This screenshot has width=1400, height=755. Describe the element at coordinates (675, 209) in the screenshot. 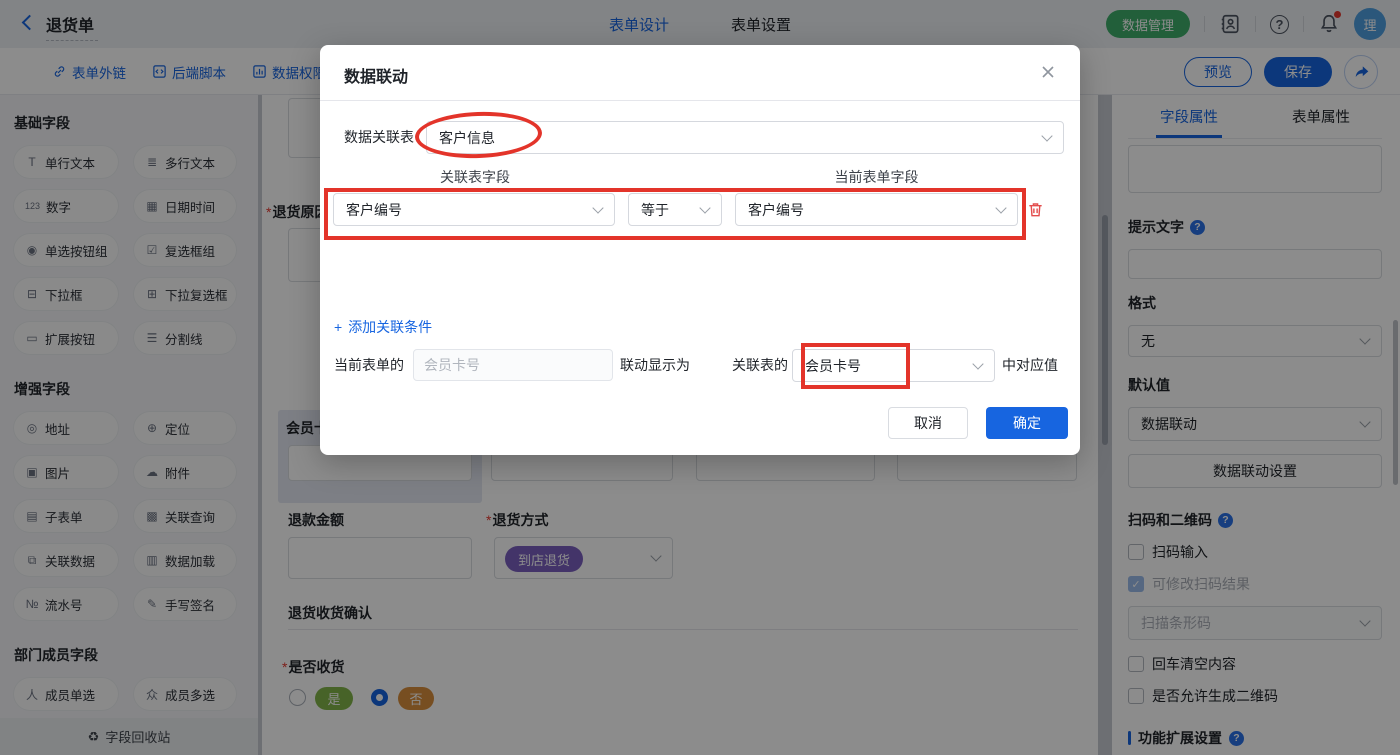

I see `operator-select: 等于` at that location.